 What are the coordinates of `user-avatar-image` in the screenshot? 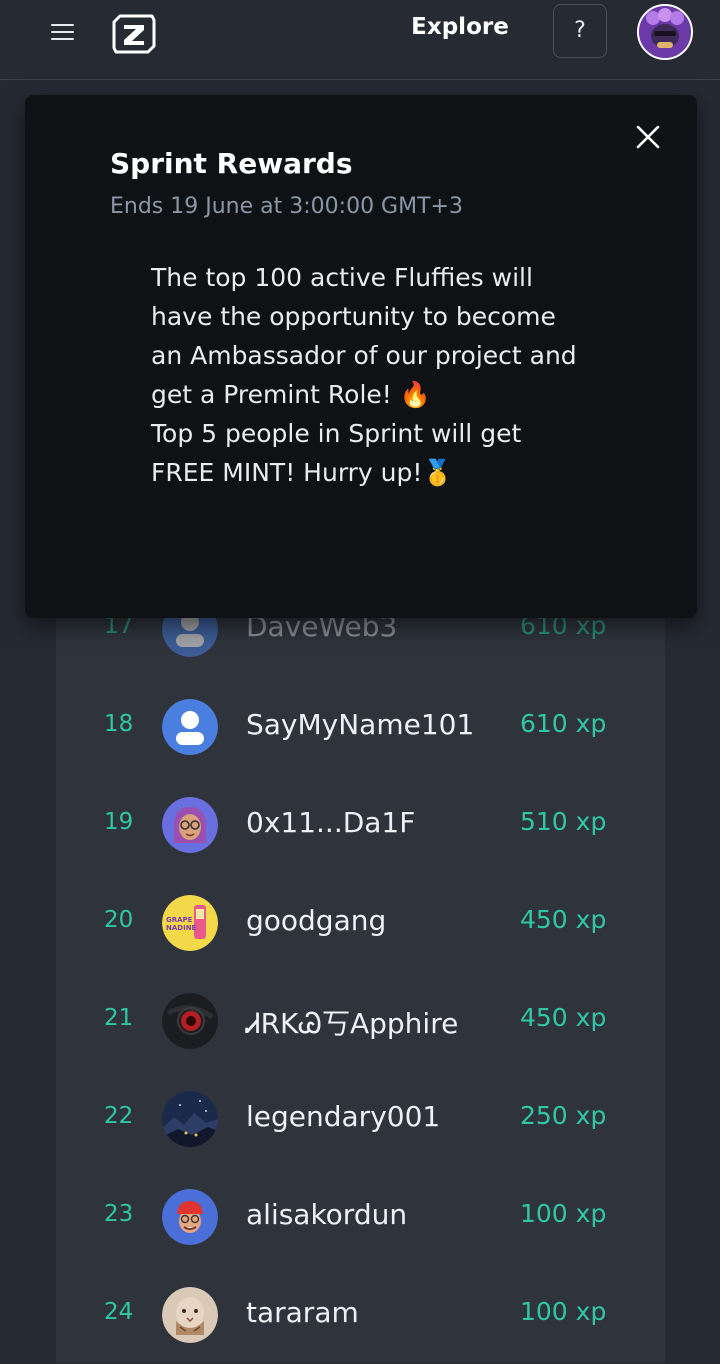 It's located at (665, 32).